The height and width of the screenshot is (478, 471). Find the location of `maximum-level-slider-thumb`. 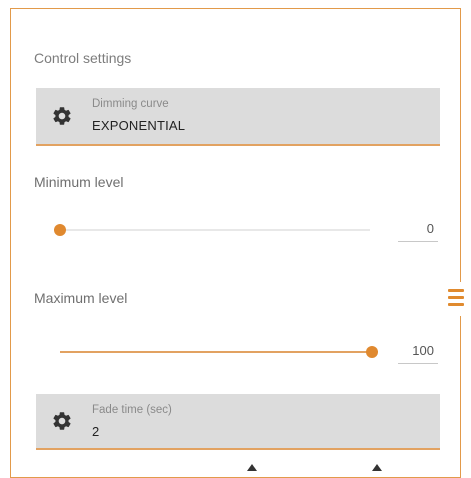

maximum-level-slider-thumb is located at coordinates (372, 352).